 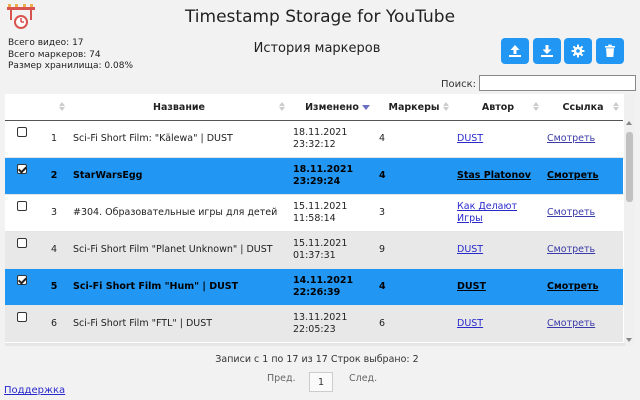 I want to click on row-markers: 9, so click(x=414, y=250).